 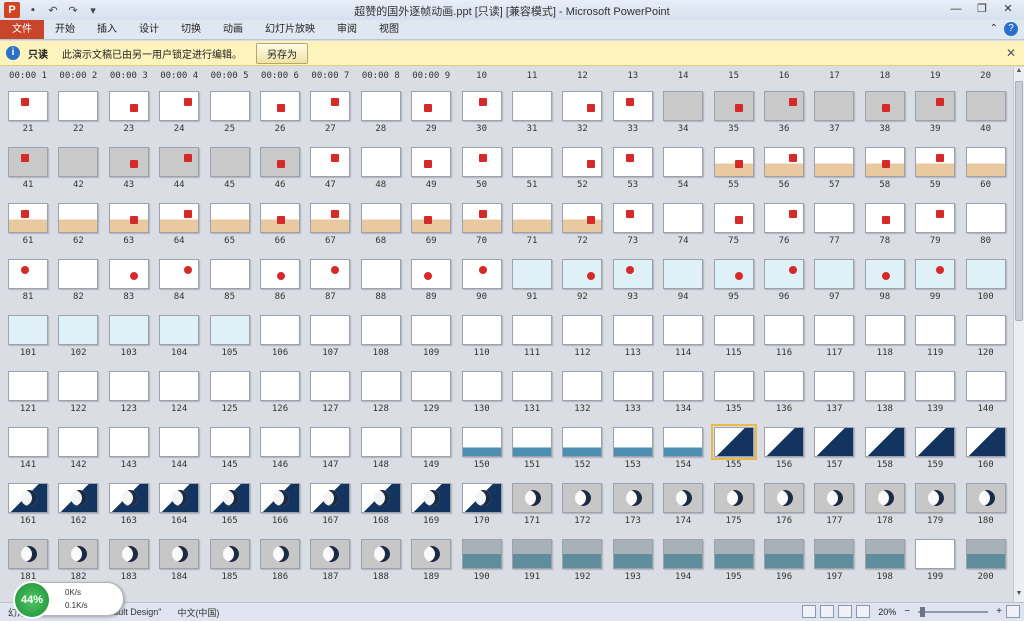 I want to click on zoom-out-icon: −, so click(x=907, y=611).